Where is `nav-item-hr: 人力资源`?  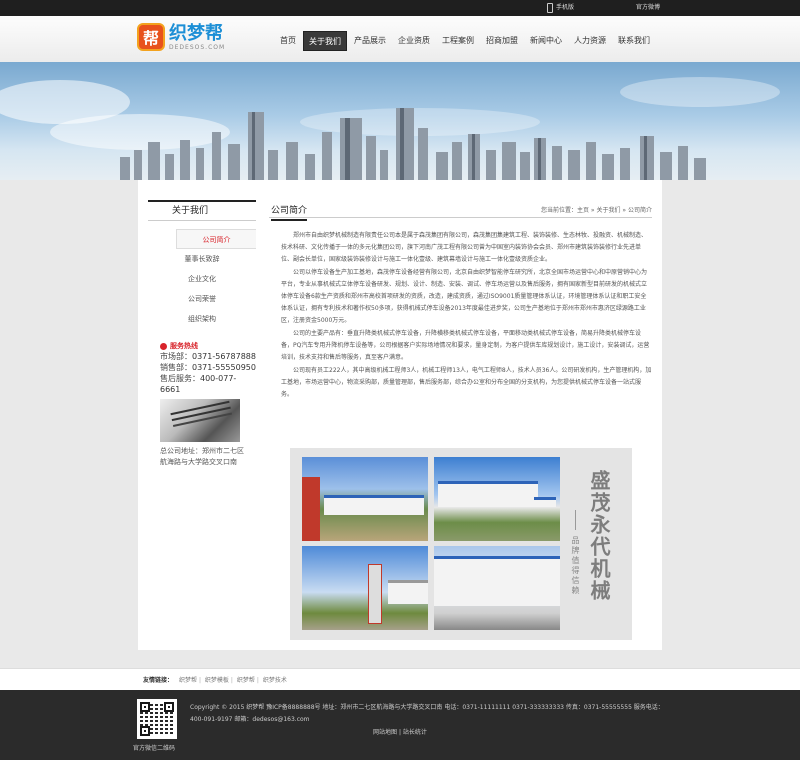
nav-item-hr: 人力资源 is located at coordinates (590, 41).